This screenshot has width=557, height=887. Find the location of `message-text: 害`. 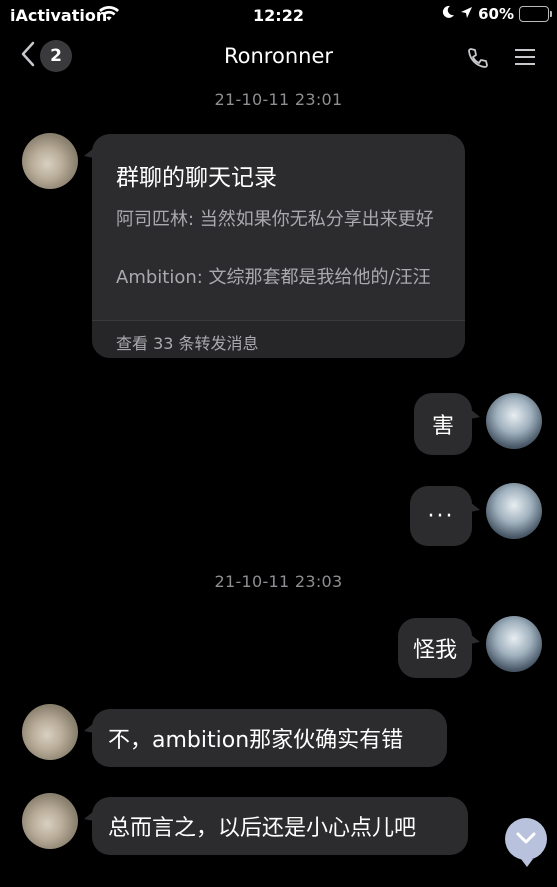

message-text: 害 is located at coordinates (442, 426).